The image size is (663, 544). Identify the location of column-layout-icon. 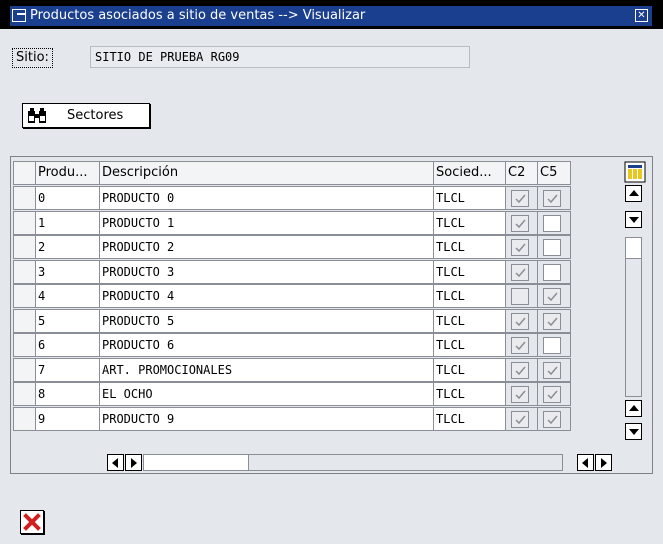
(635, 172).